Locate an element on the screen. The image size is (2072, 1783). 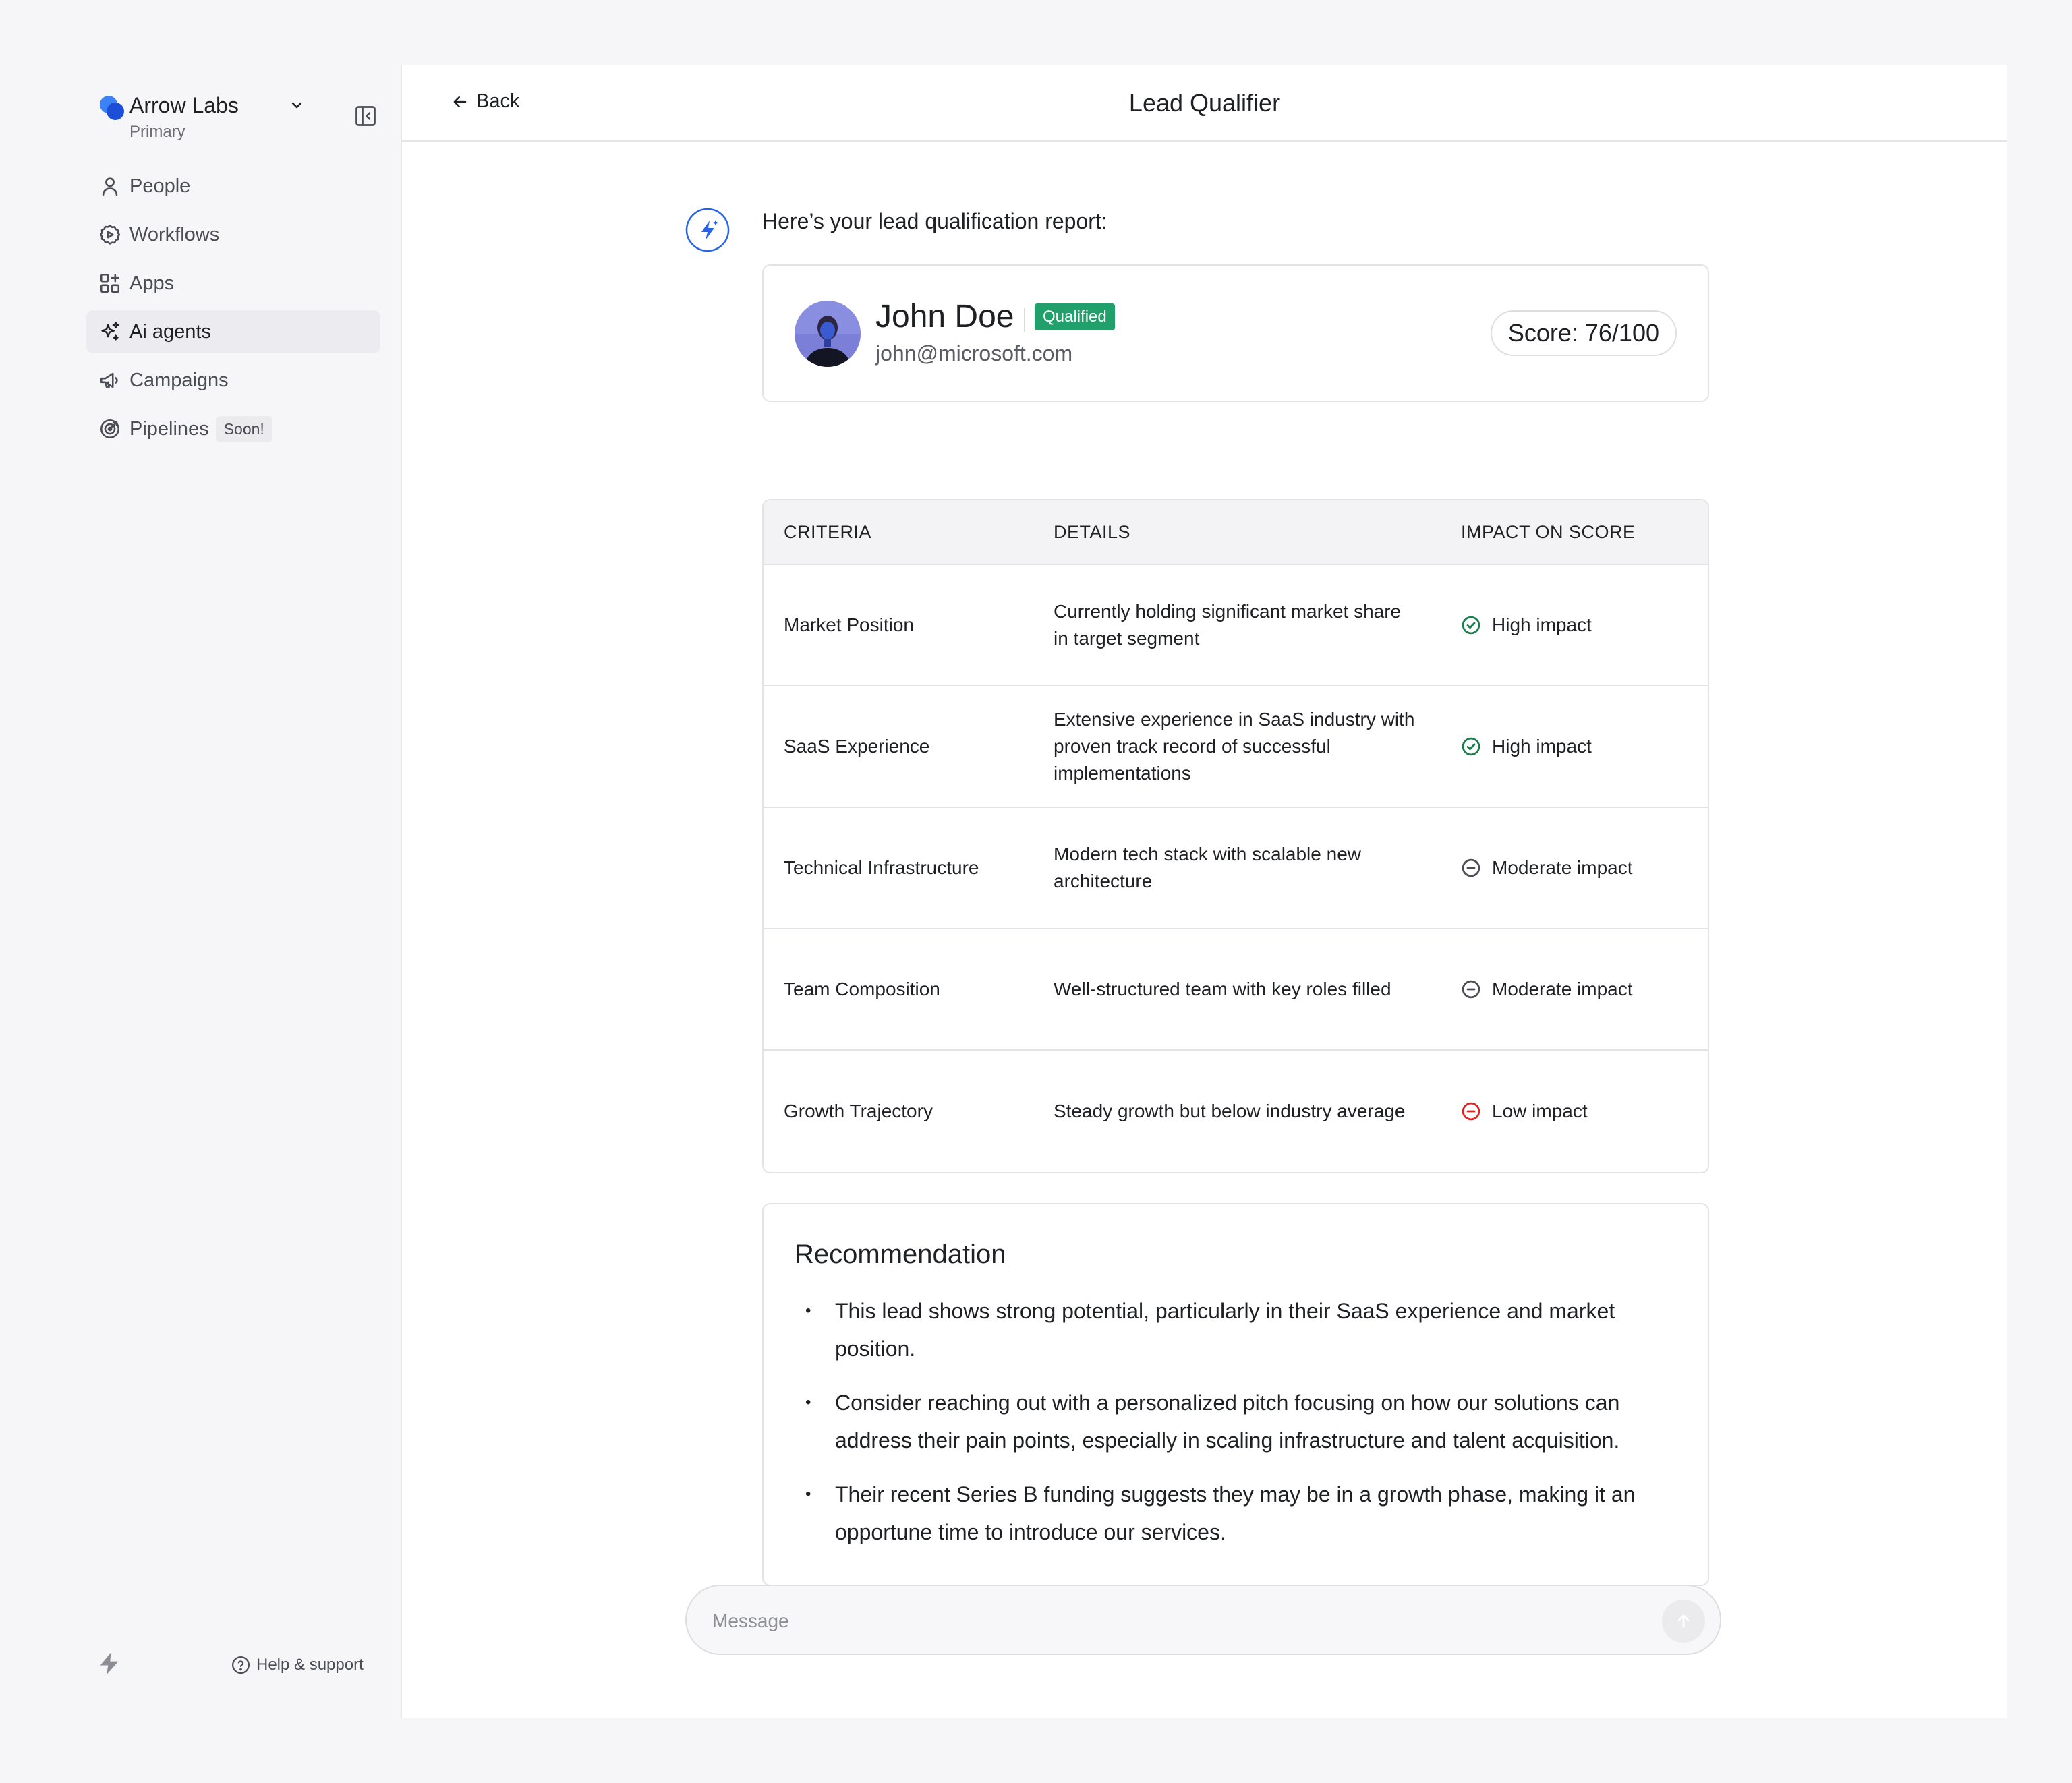
apps-icon is located at coordinates (110, 283).